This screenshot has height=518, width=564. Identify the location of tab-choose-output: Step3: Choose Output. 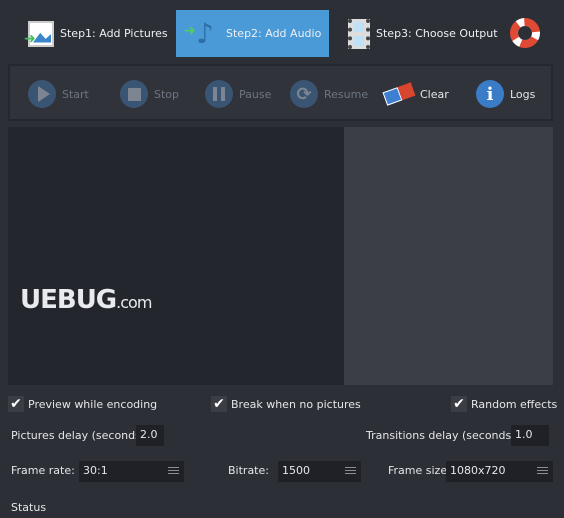
(420, 33).